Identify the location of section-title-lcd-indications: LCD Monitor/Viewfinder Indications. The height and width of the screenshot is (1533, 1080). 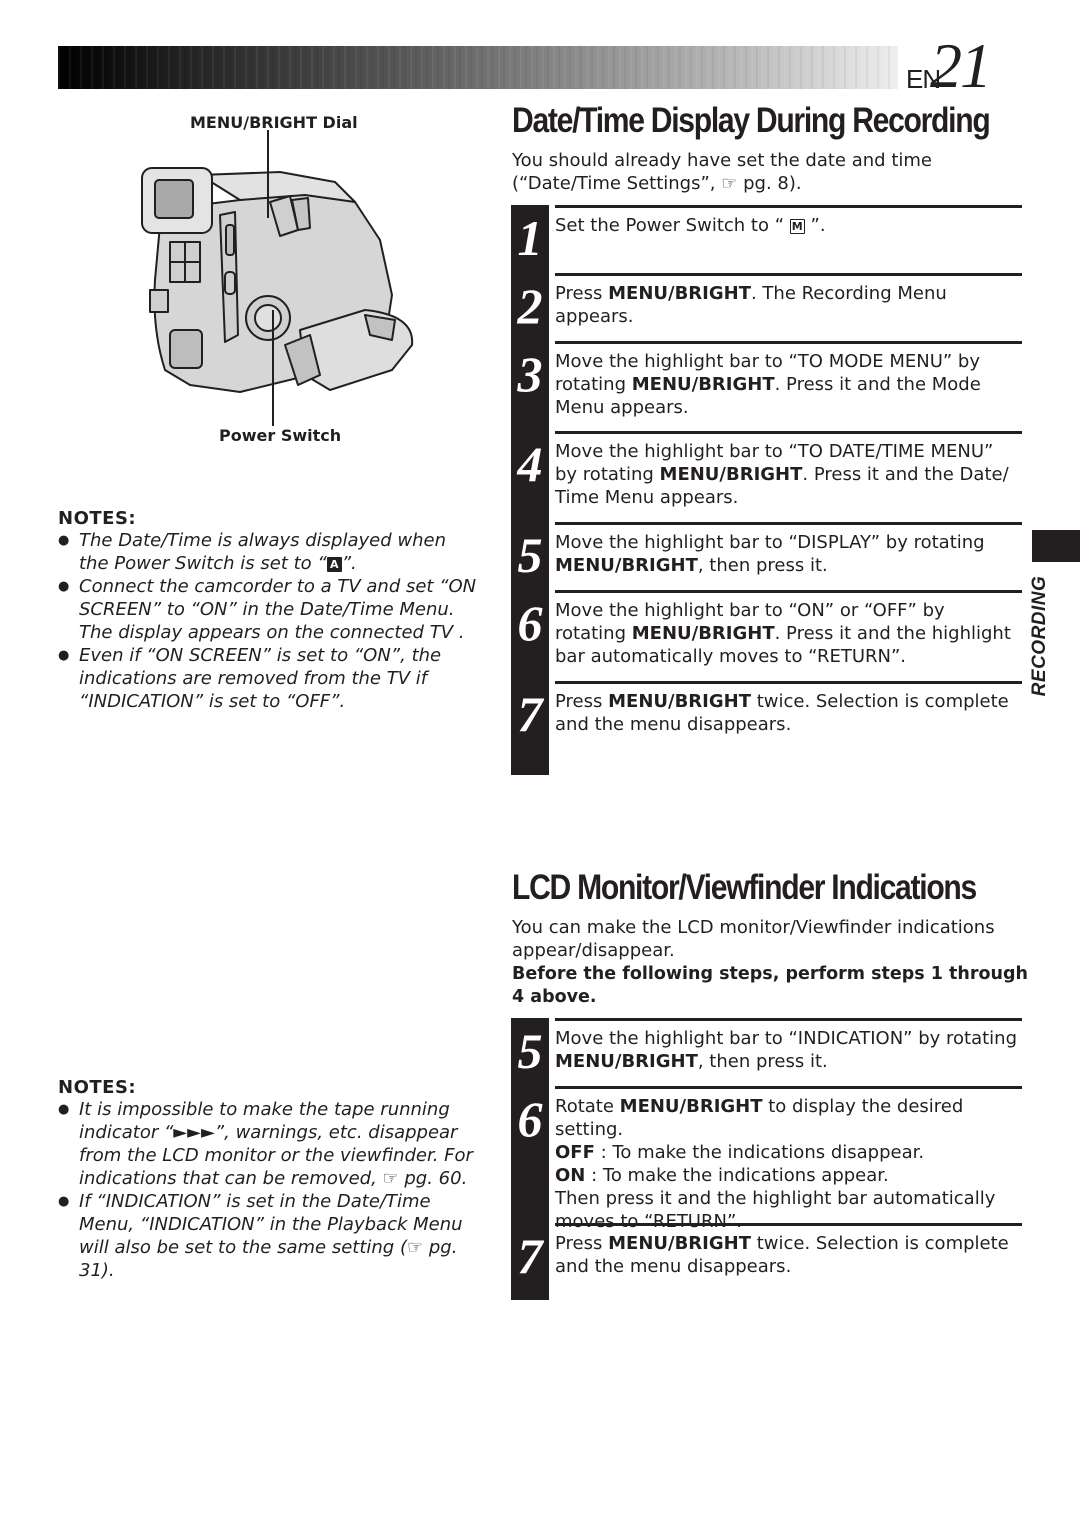
(744, 887).